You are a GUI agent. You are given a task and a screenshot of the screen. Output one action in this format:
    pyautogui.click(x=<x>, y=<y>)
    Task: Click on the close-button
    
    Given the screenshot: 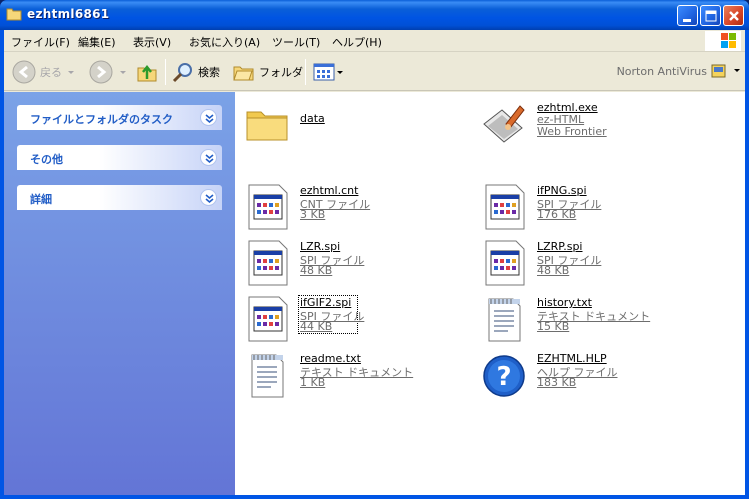 What is the action you would take?
    pyautogui.click(x=733, y=15)
    